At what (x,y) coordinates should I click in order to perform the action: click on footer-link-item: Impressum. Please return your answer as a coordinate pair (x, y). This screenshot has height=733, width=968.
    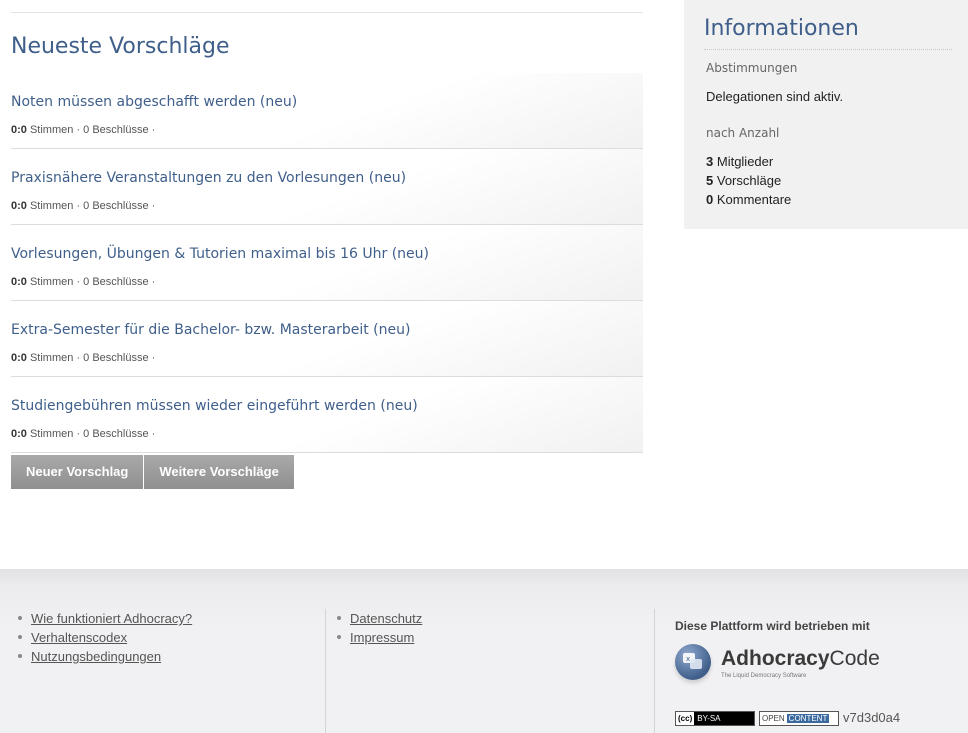
    Looking at the image, I should click on (378, 637).